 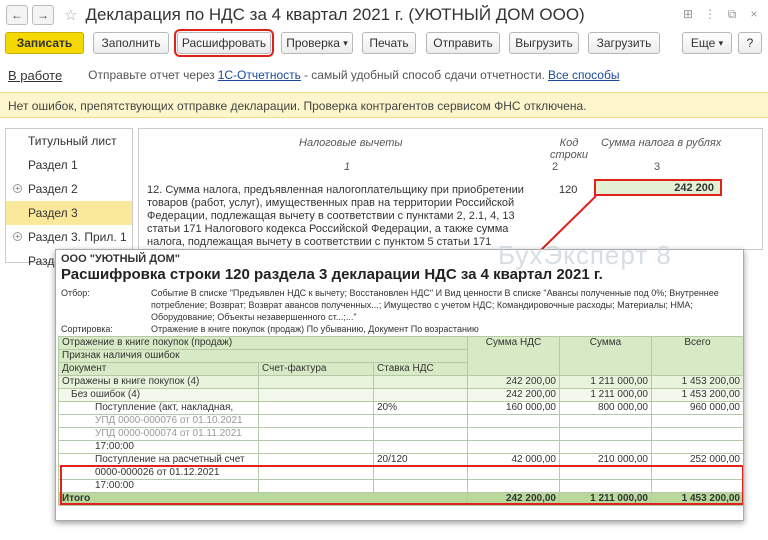 I want to click on tree-item-label: Разд, so click(x=41, y=261).